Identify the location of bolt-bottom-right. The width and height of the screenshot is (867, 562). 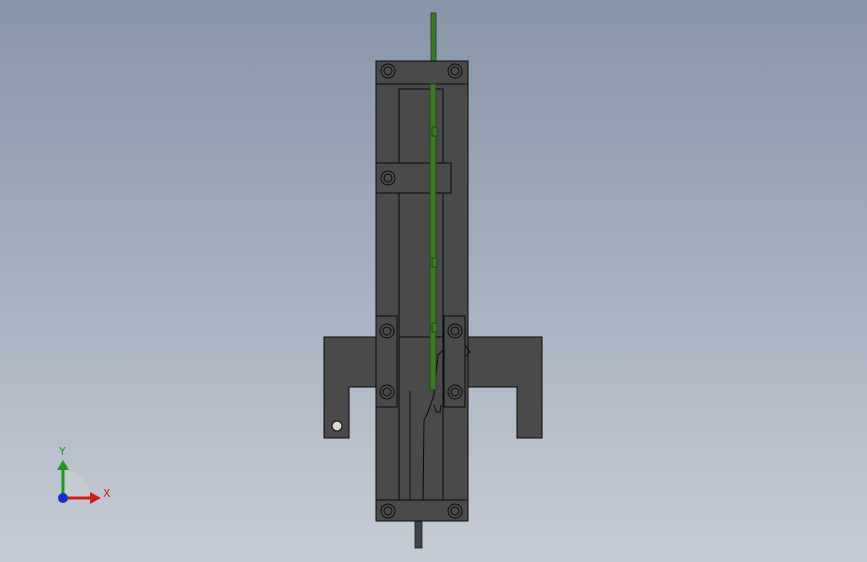
(455, 511).